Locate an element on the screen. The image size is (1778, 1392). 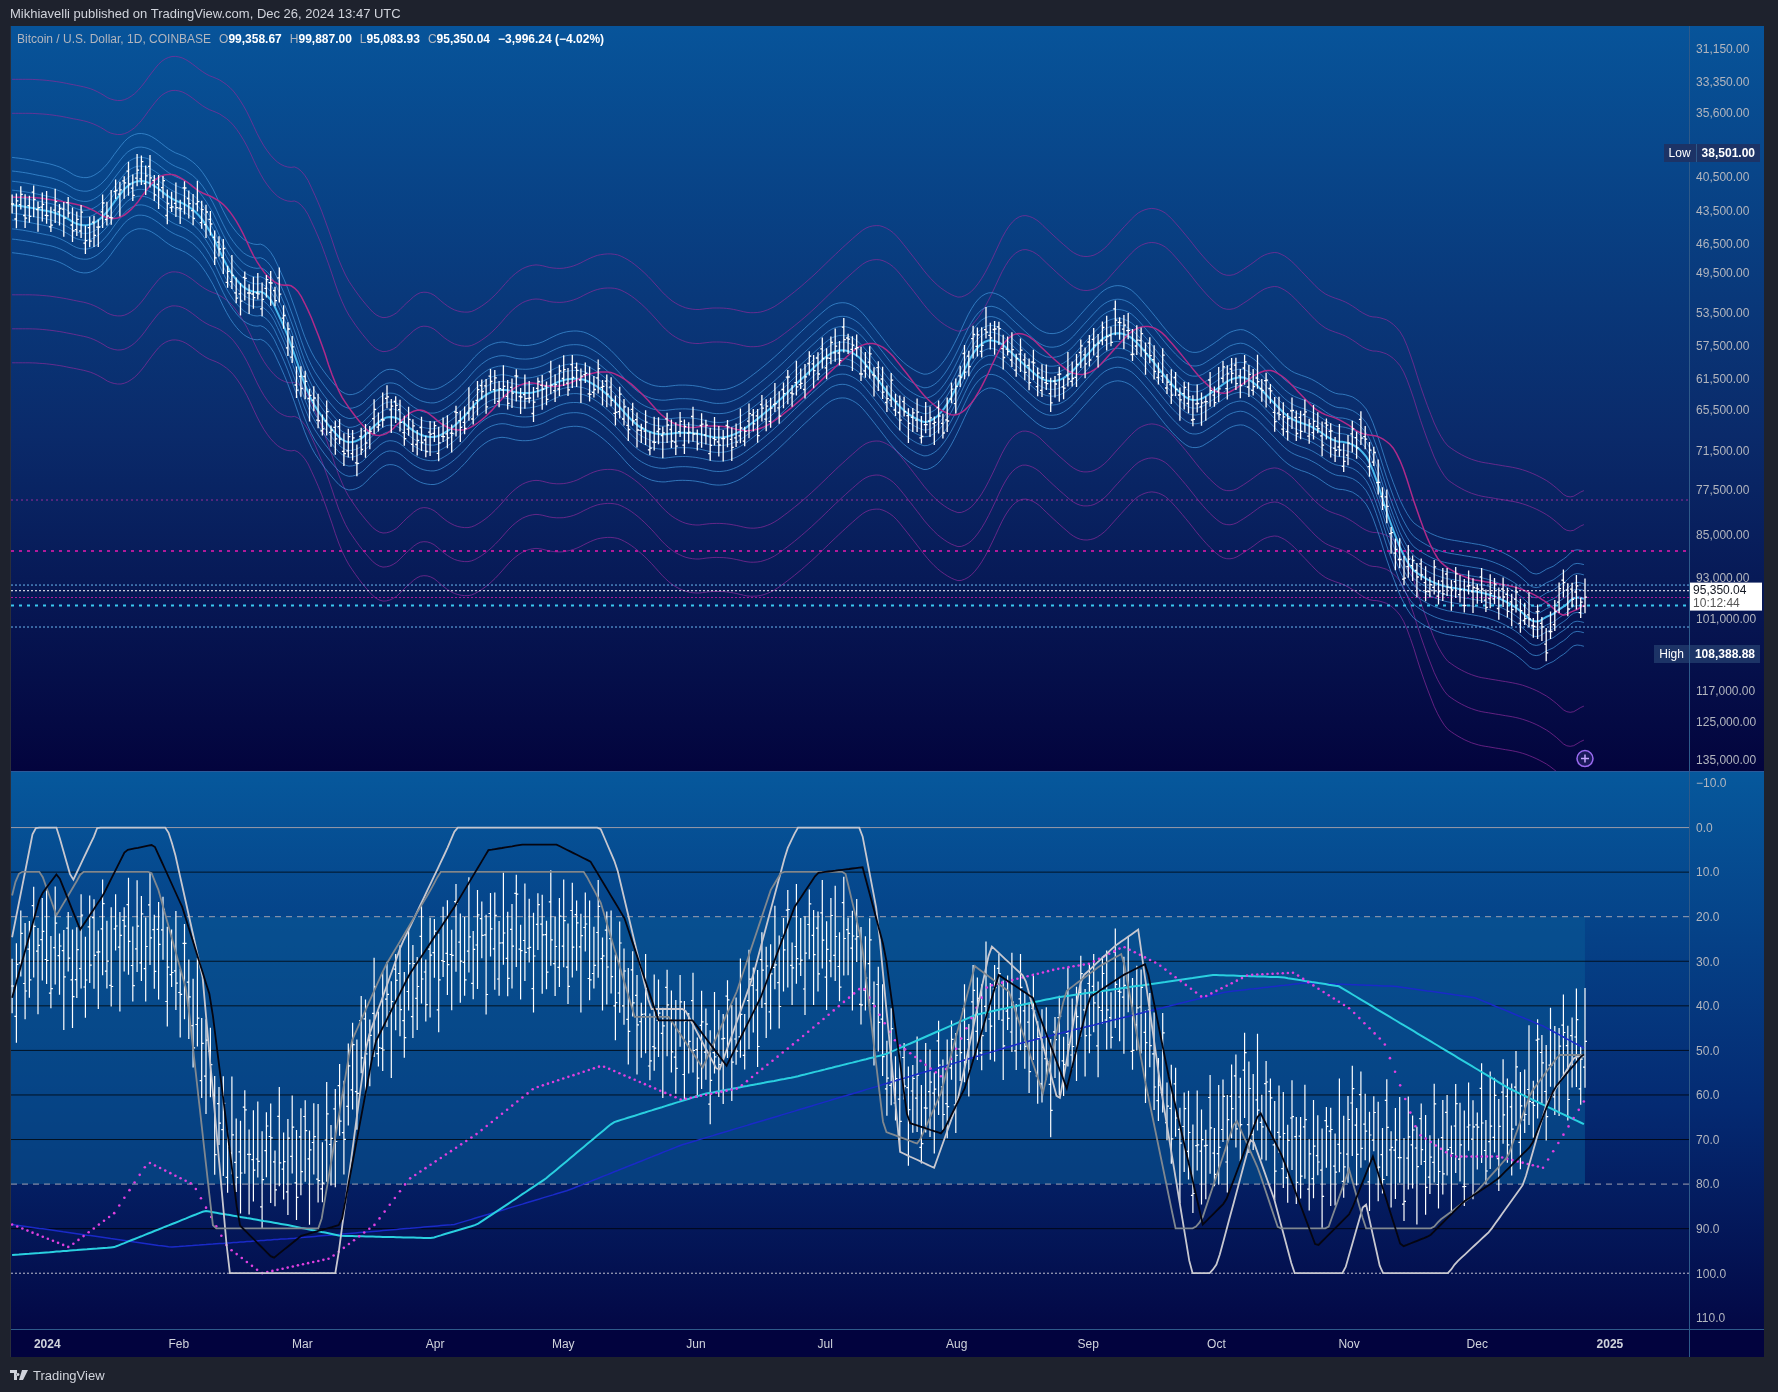
price-axis-label: 135,000.00 is located at coordinates (1726, 759).